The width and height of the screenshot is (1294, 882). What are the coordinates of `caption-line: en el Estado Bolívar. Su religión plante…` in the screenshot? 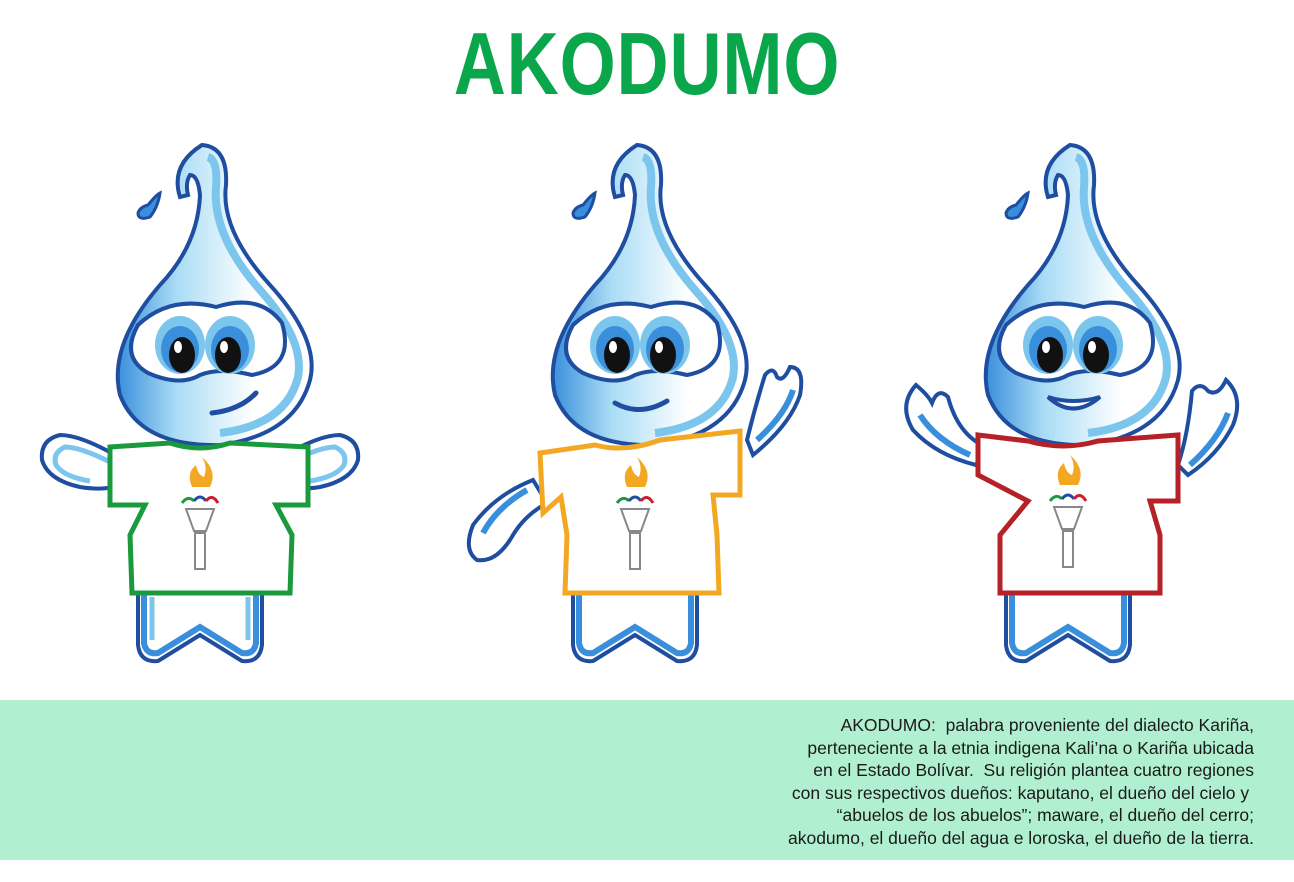 It's located at (1033, 770).